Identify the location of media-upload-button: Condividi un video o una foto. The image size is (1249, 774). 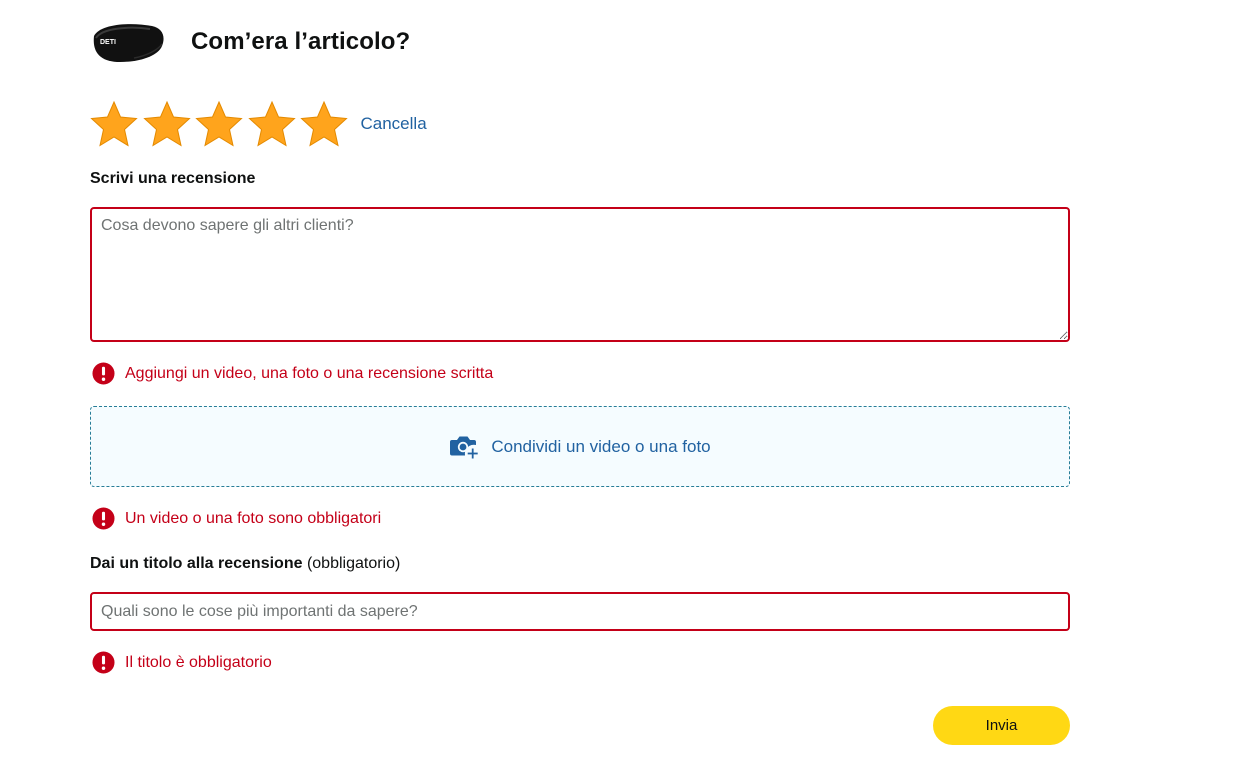
(580, 446).